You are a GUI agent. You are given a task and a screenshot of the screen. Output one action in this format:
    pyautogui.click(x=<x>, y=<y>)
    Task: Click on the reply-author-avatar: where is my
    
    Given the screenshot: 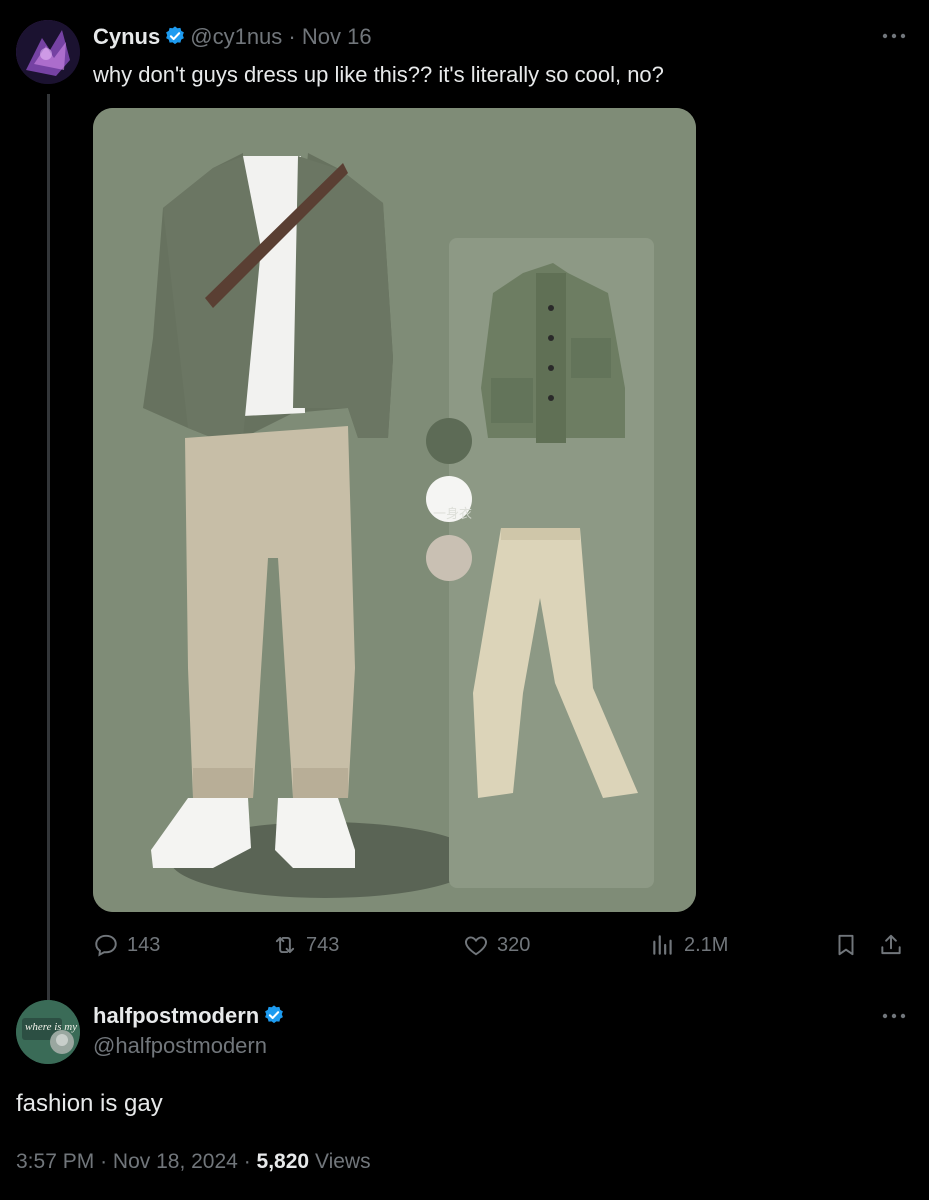 What is the action you would take?
    pyautogui.click(x=48, y=1032)
    